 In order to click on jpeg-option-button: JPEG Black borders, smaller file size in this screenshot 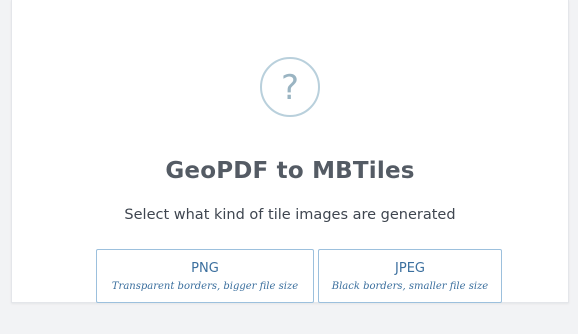, I will do `click(410, 276)`.